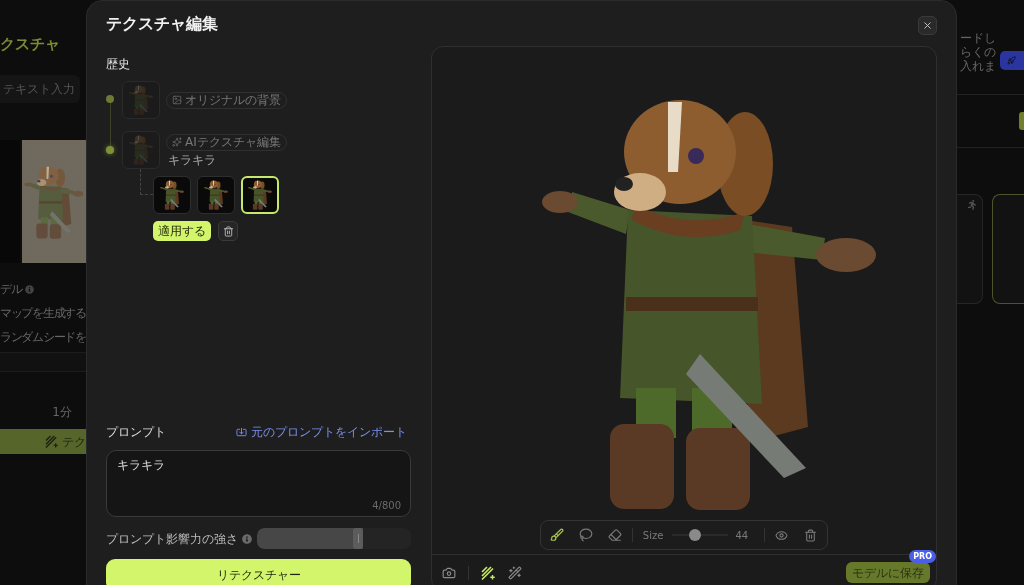 The width and height of the screenshot is (1024, 585). I want to click on accent-button, so click(1021, 121).